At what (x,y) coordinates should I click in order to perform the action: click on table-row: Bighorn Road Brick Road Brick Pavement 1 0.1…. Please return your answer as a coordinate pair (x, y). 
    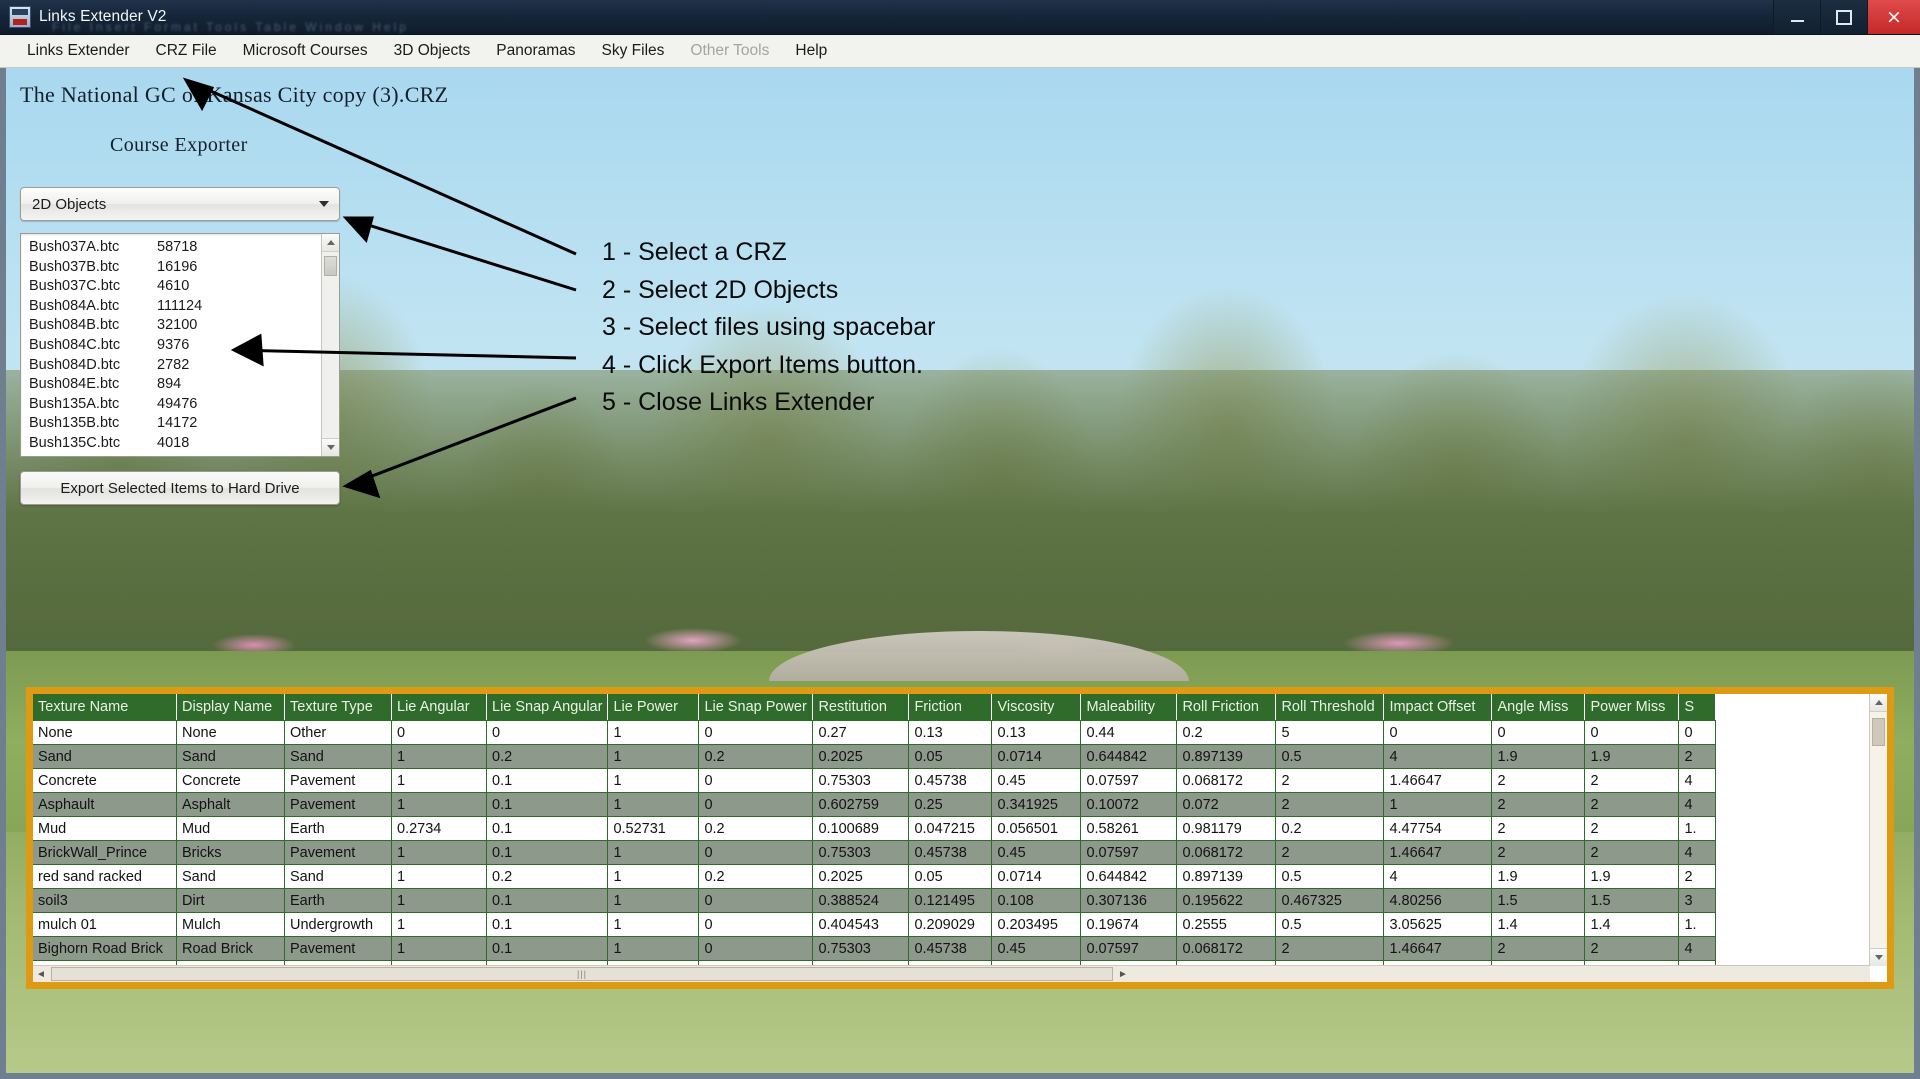
    Looking at the image, I should click on (875, 948).